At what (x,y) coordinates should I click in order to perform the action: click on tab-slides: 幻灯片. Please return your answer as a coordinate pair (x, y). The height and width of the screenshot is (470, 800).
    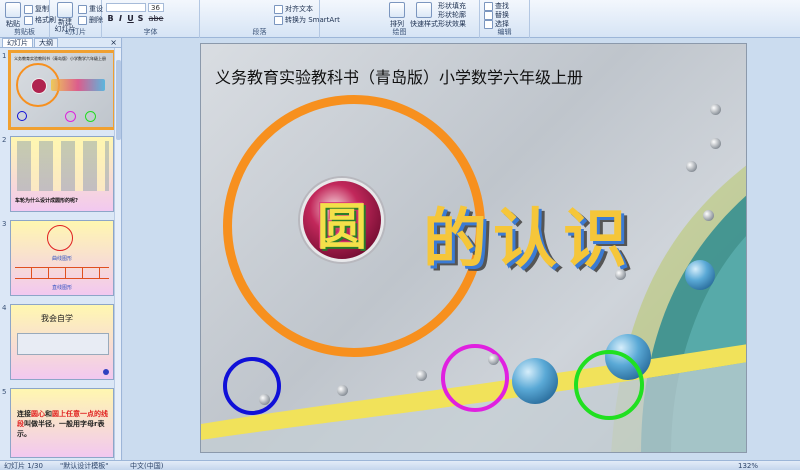
    Looking at the image, I should click on (17, 42).